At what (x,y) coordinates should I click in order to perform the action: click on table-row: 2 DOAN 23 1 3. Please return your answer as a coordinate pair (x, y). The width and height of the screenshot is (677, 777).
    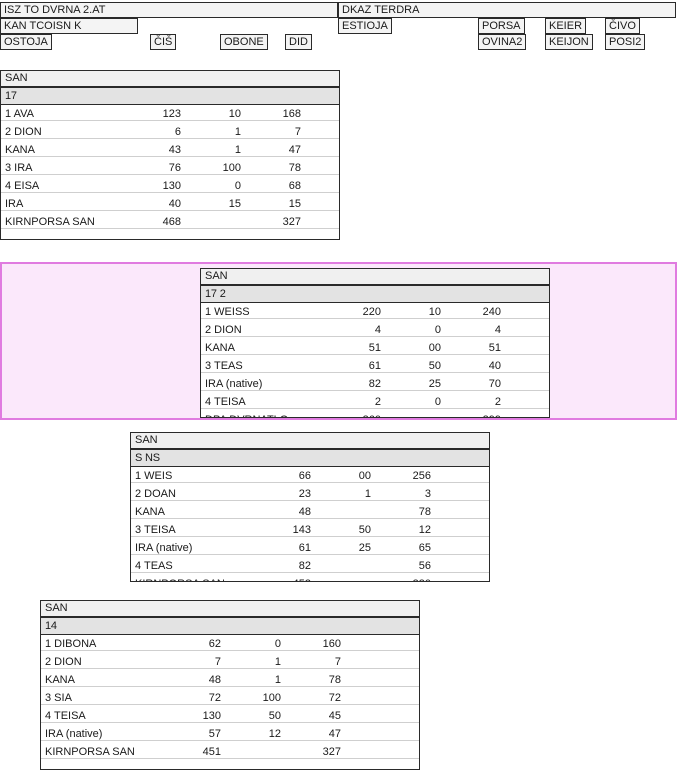
    Looking at the image, I should click on (310, 494).